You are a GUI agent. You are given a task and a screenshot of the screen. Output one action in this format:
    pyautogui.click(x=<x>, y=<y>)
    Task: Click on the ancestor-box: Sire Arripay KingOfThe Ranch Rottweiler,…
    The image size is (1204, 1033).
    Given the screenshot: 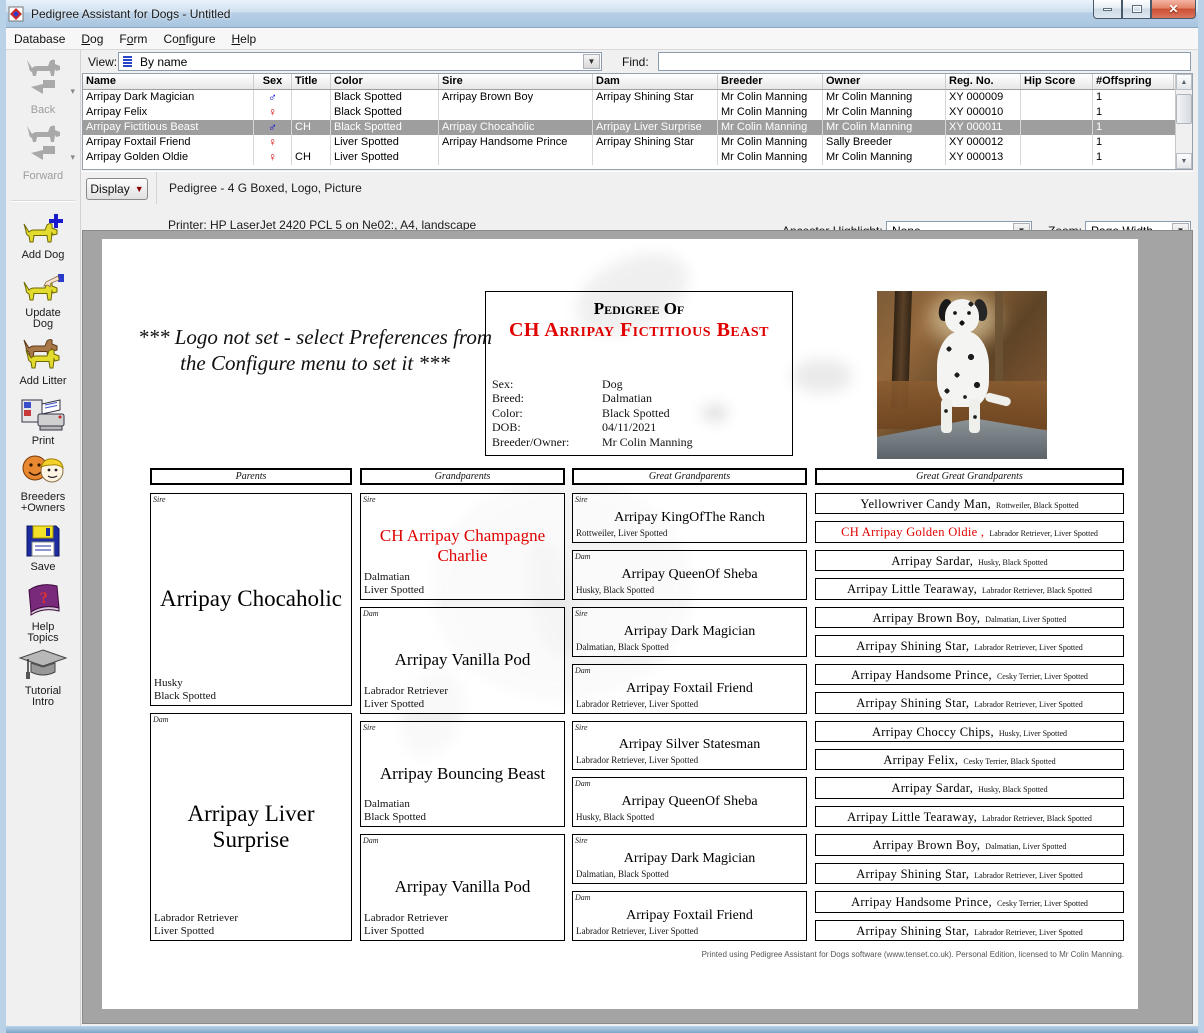 What is the action you would take?
    pyautogui.click(x=689, y=518)
    